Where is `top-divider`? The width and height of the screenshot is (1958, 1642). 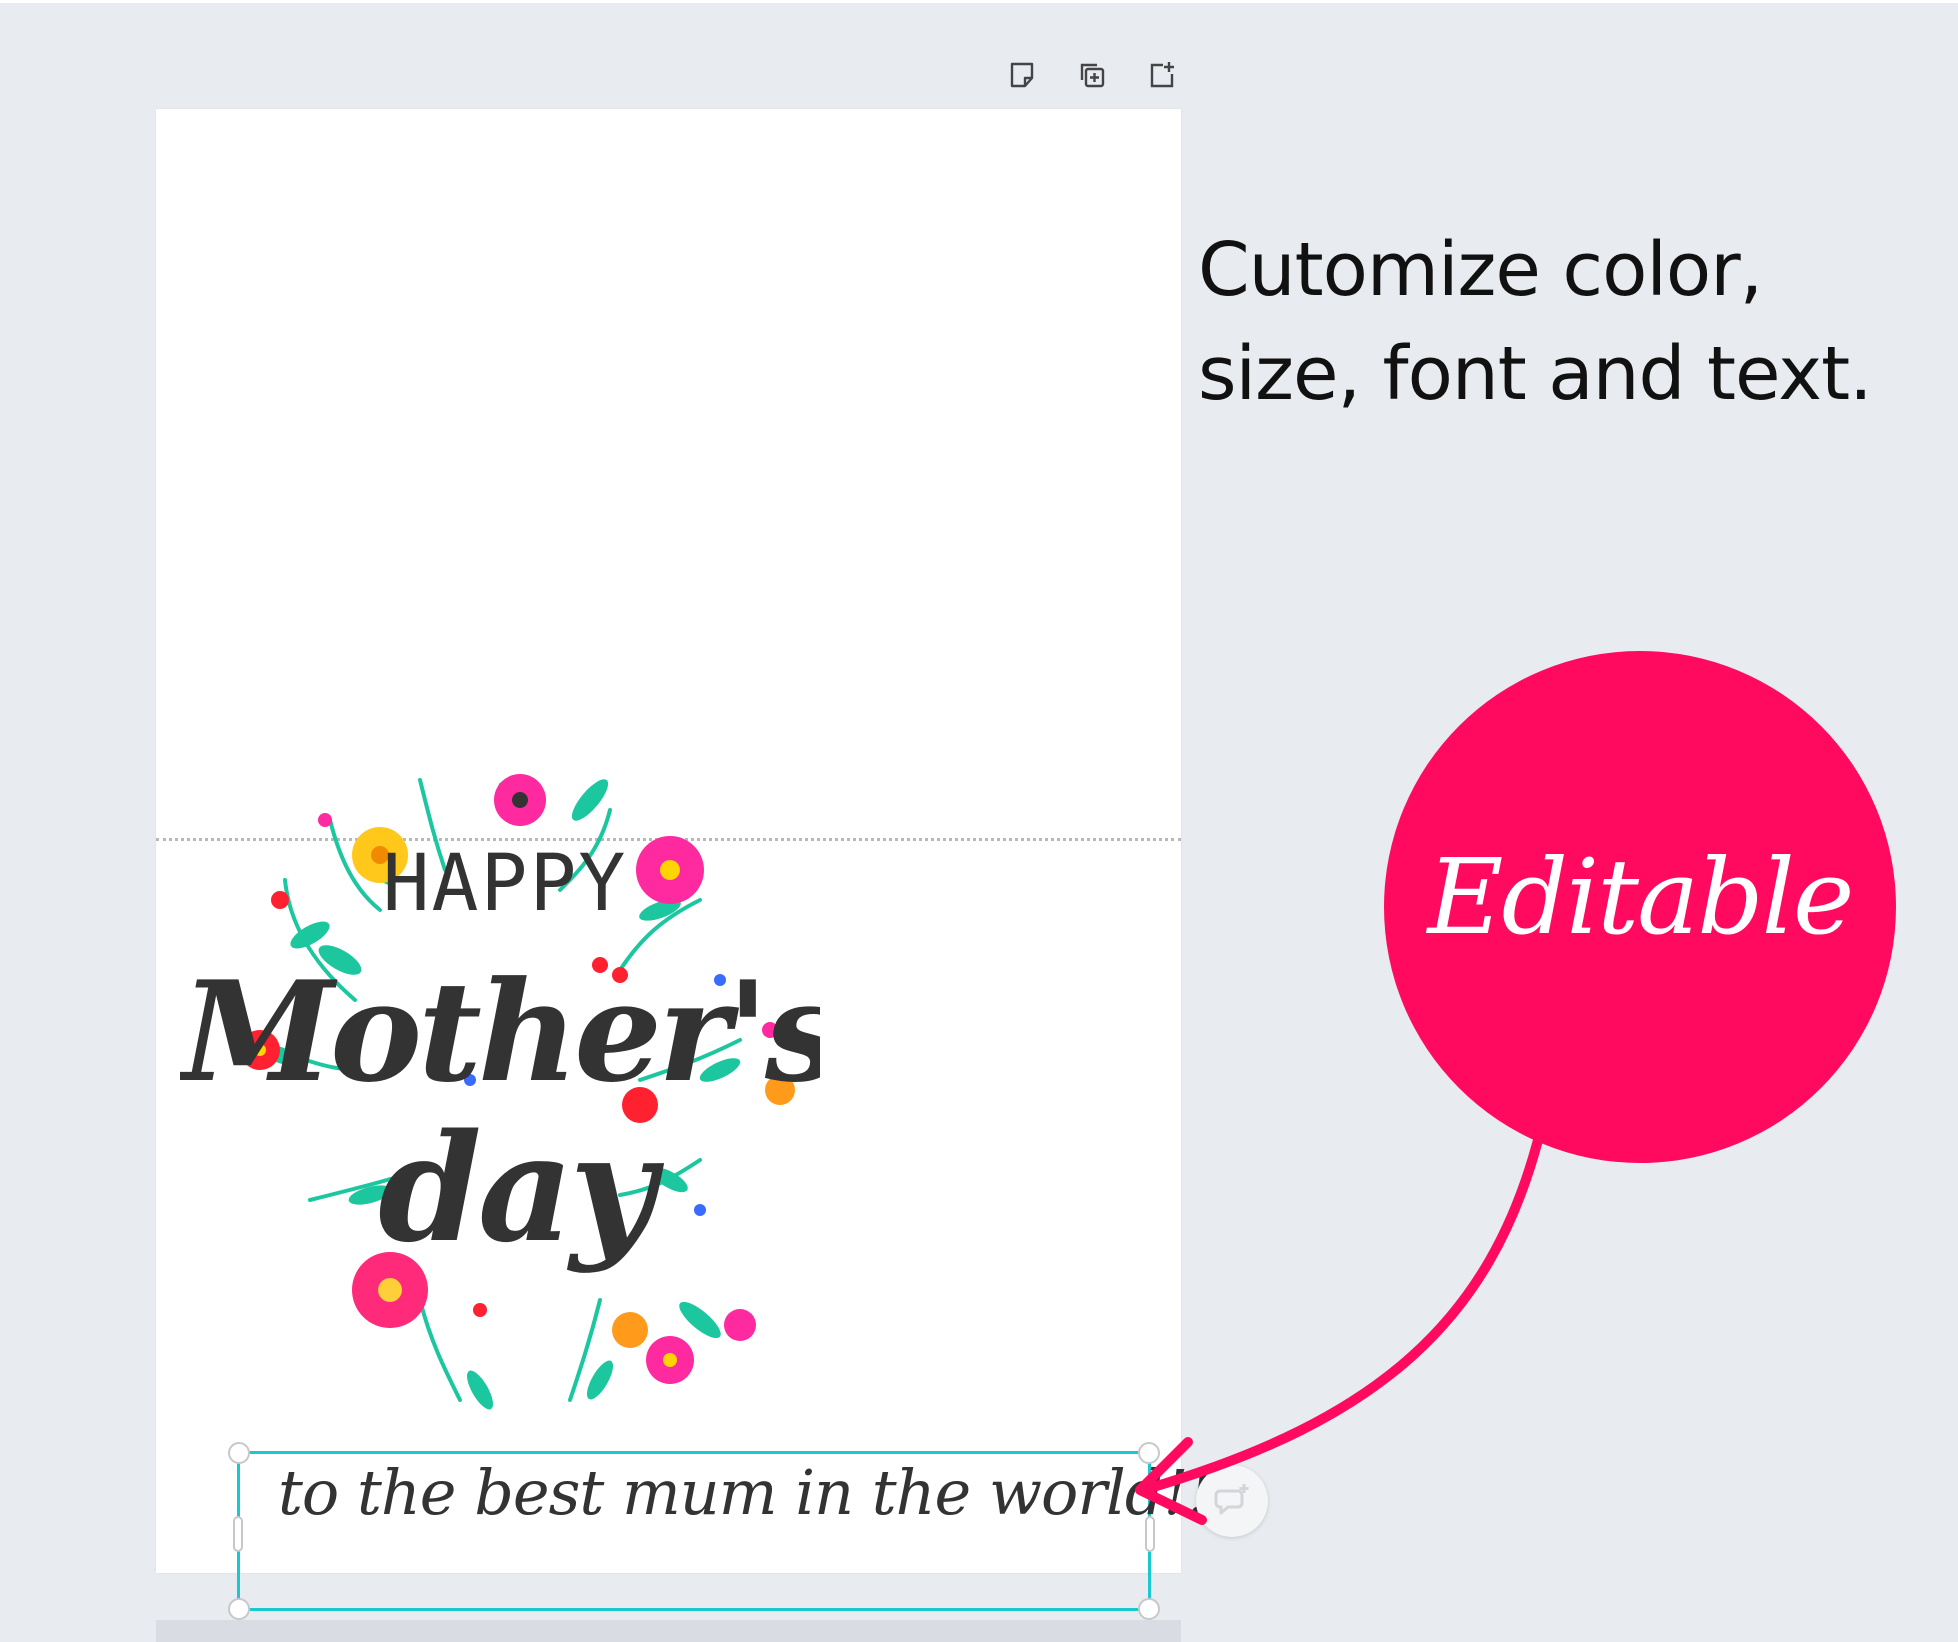 top-divider is located at coordinates (979, 1).